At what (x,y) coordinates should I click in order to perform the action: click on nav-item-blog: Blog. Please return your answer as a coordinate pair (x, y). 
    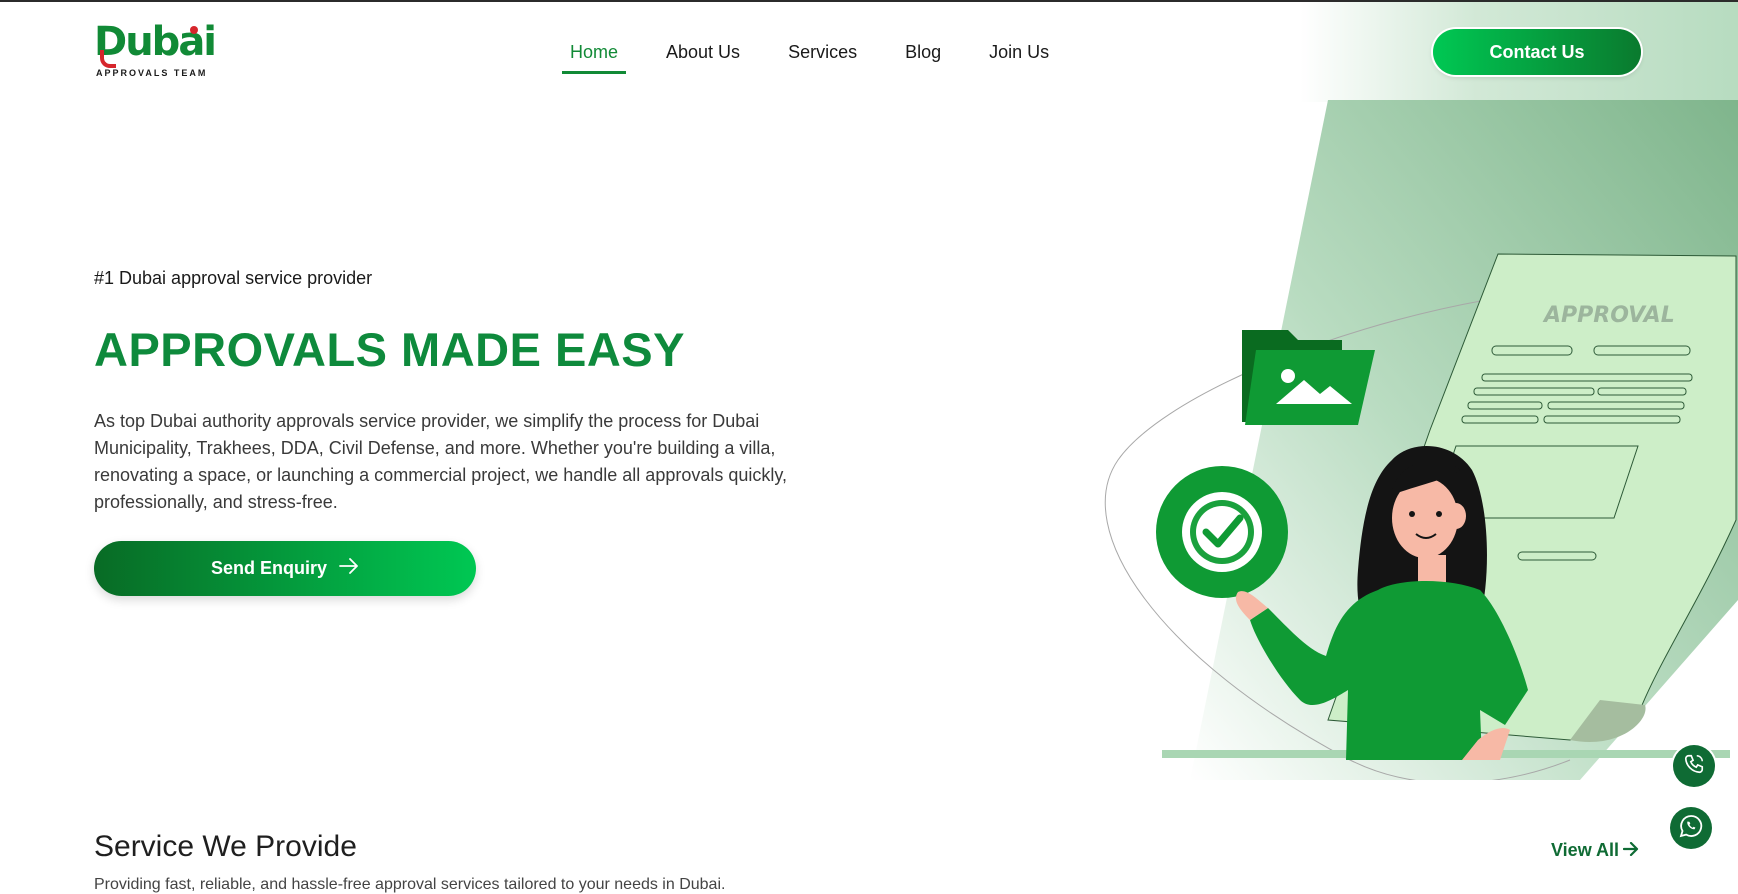
    Looking at the image, I should click on (923, 57).